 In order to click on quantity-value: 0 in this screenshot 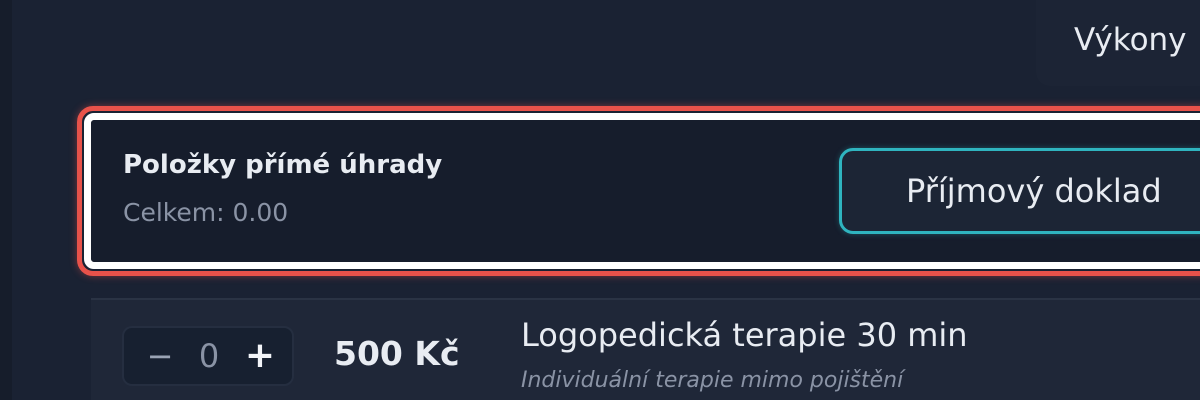, I will do `click(209, 356)`.